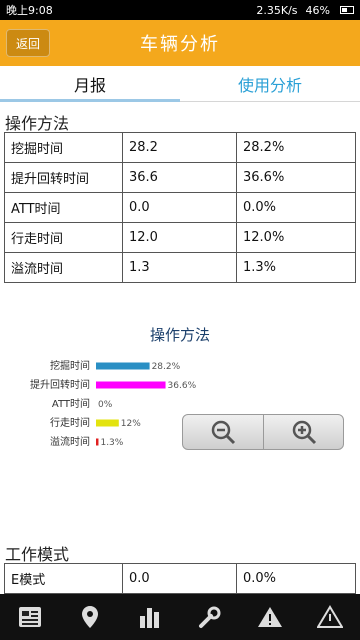 This screenshot has height=640, width=360. What do you see at coordinates (63, 207) in the screenshot?
I see `row-name: ATT时间` at bounding box center [63, 207].